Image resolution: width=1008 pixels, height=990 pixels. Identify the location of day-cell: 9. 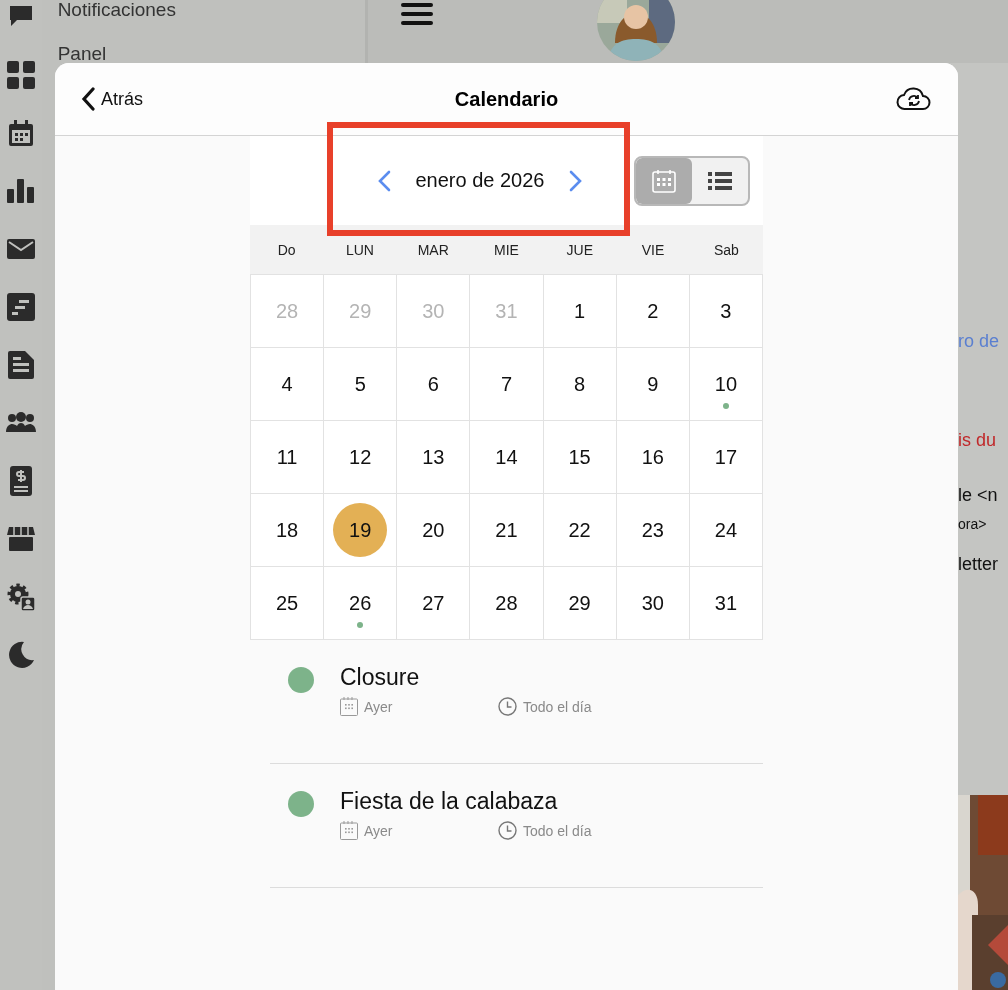
(653, 384).